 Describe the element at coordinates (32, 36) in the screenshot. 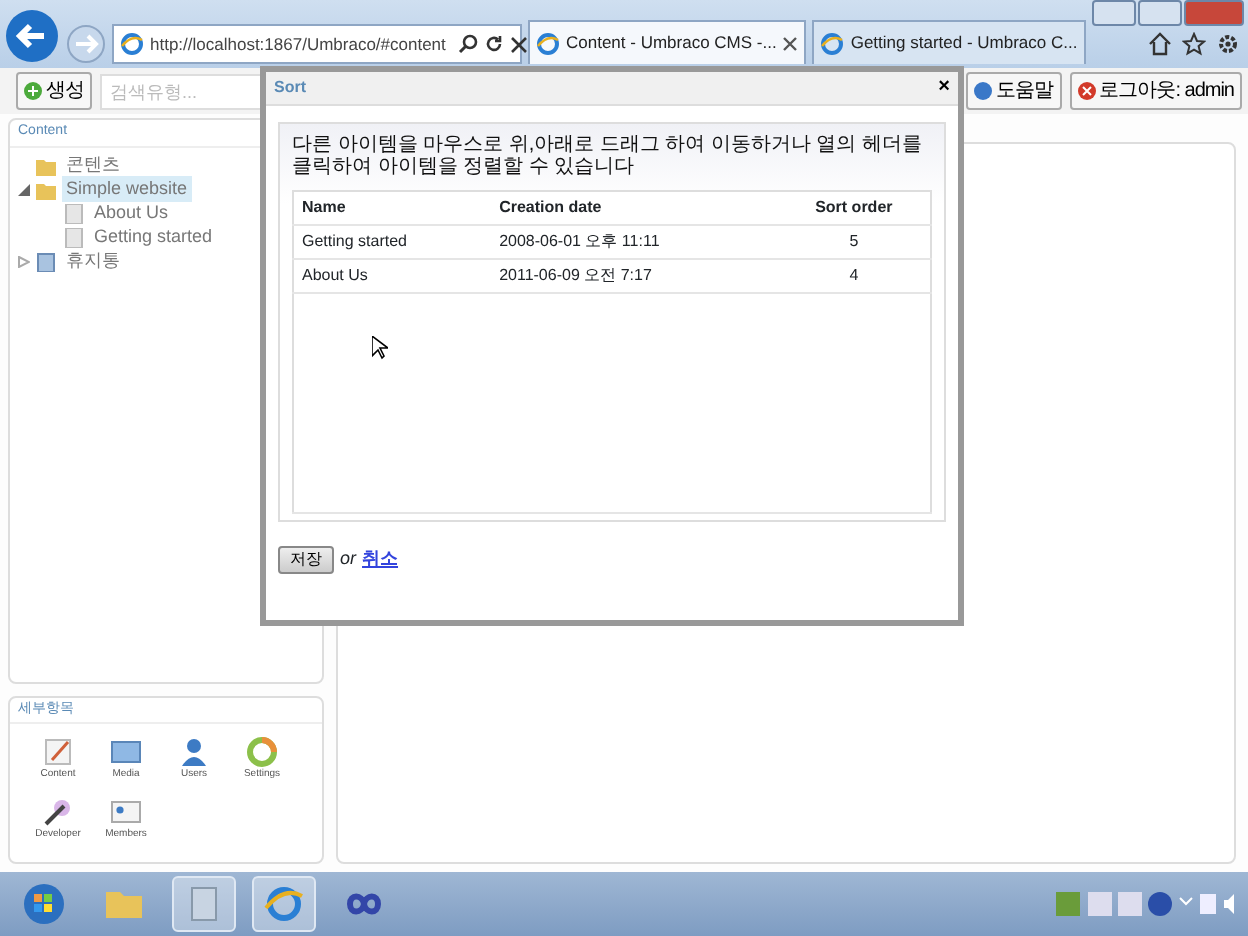

I see `back-button` at that location.